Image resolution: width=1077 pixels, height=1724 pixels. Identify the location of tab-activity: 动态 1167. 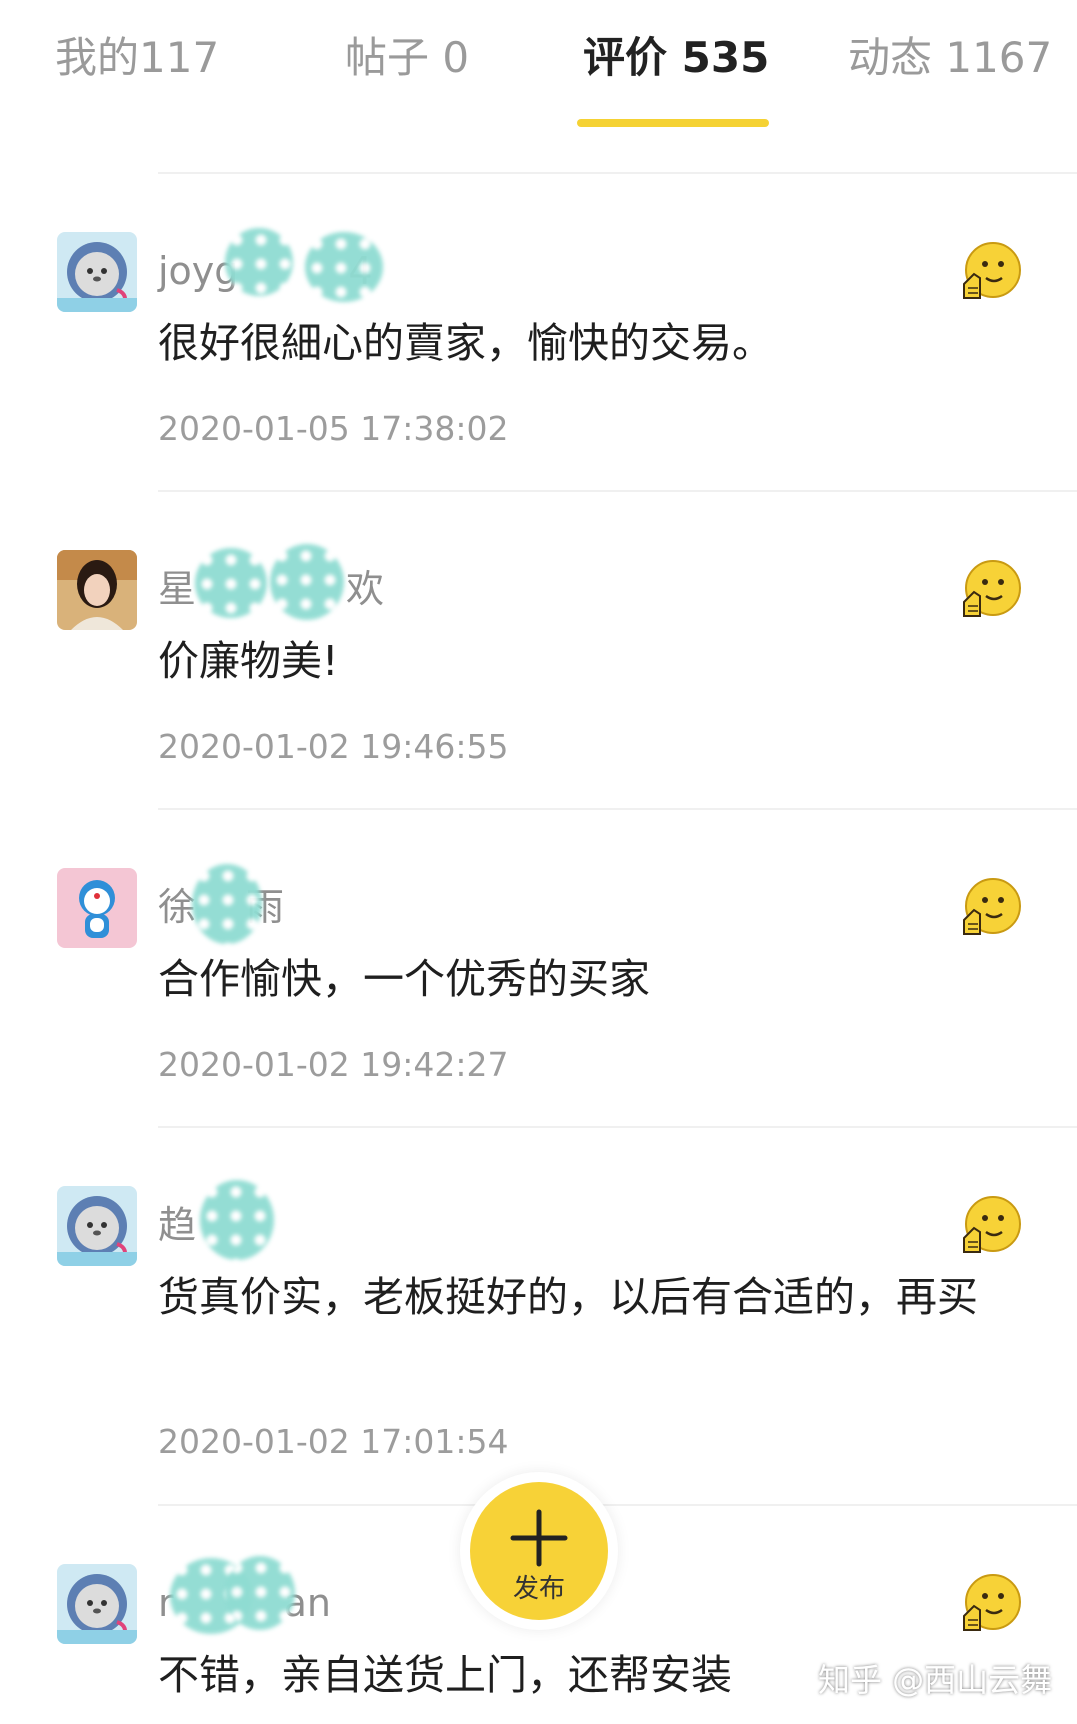
(950, 58).